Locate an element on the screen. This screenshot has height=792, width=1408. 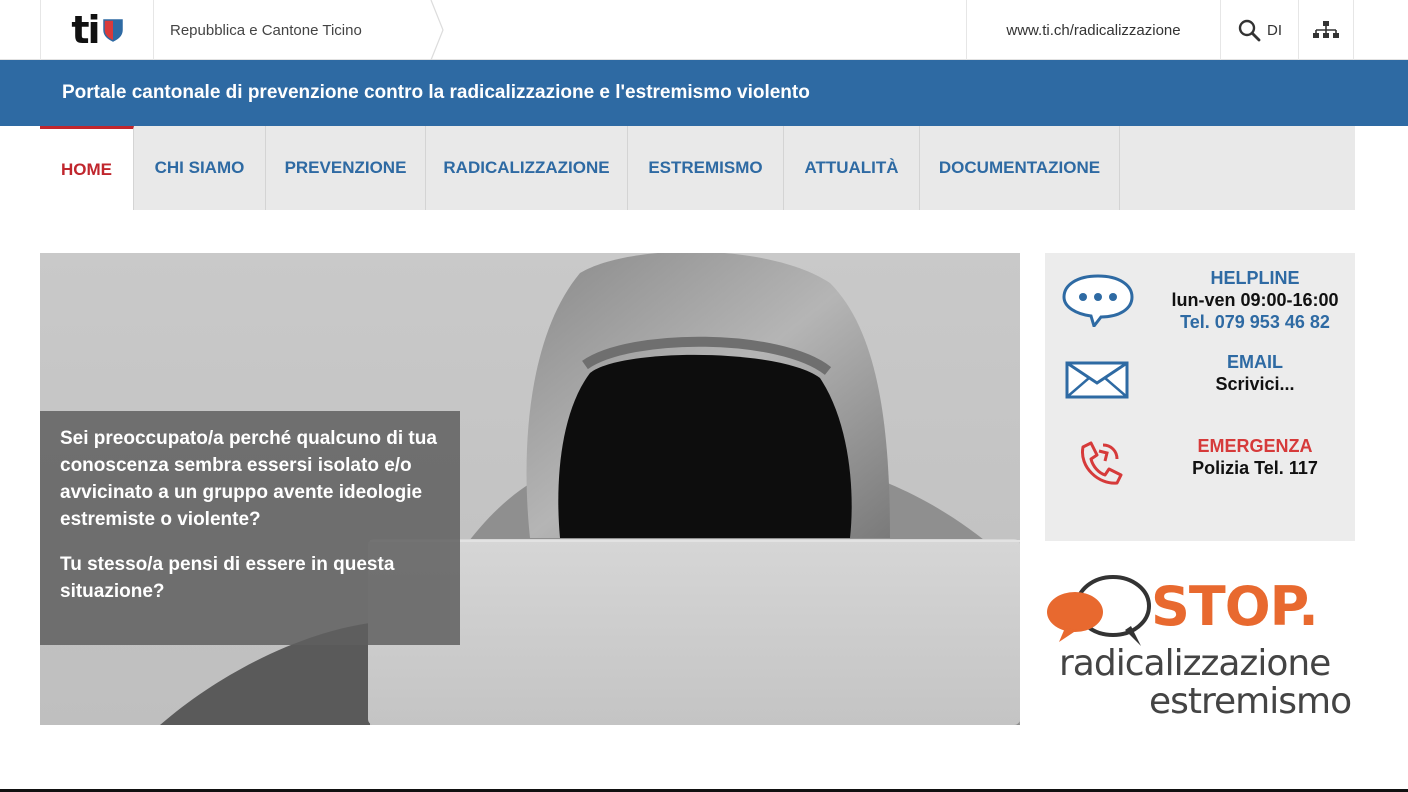
sitemap-button is located at coordinates (1326, 30).